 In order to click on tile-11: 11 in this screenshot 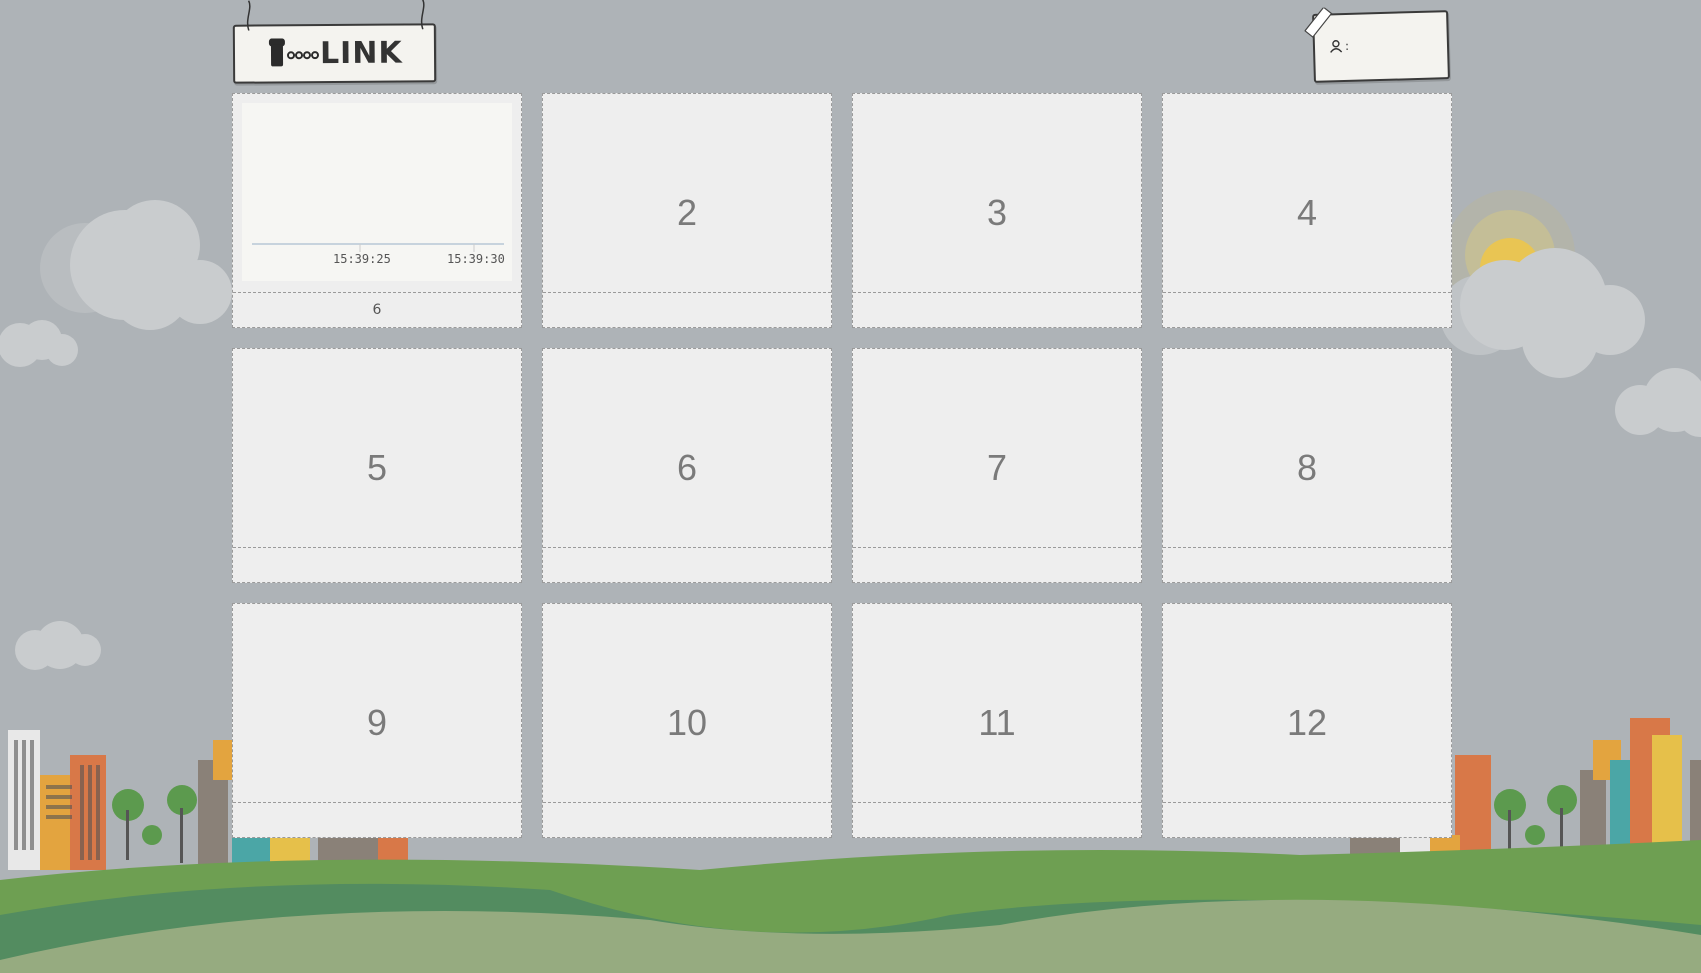, I will do `click(997, 720)`.